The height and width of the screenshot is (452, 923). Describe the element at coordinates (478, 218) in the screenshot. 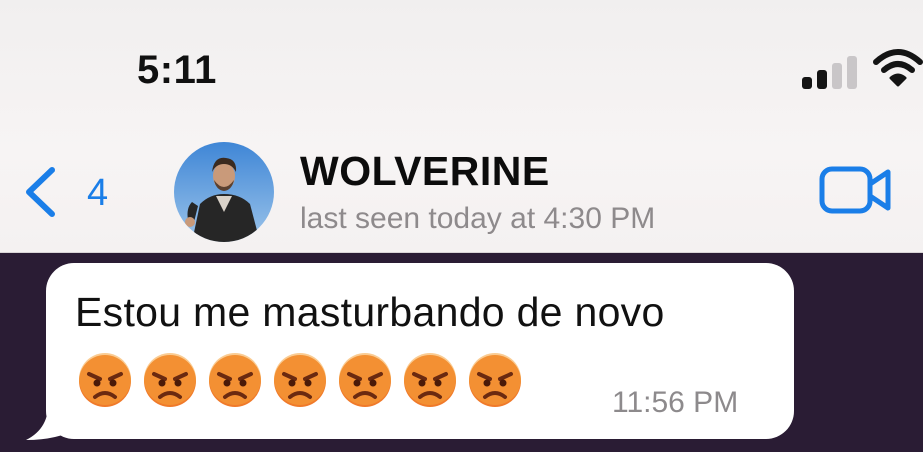

I see `last-seen-status: last seen today at 4:30 PM` at that location.